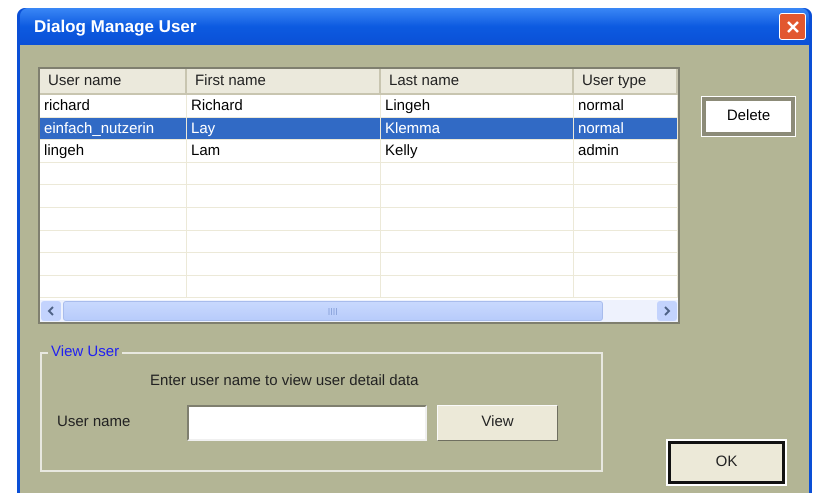  I want to click on user-name-input, so click(307, 422).